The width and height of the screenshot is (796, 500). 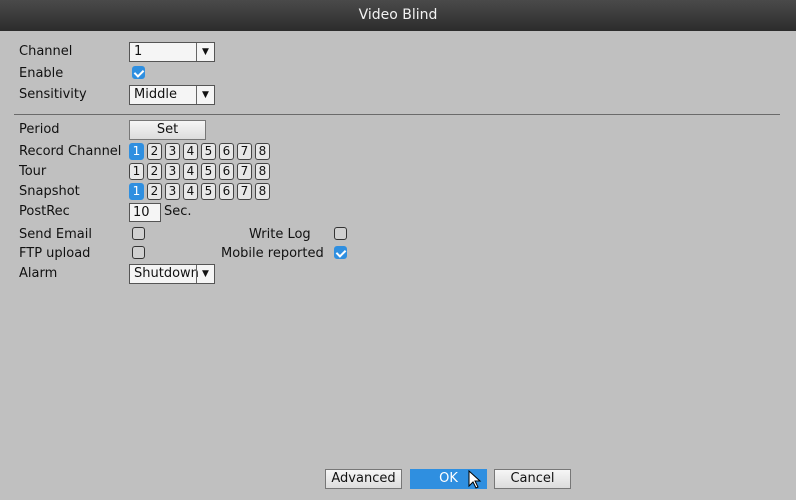 I want to click on dialog-title: Video Blind, so click(x=398, y=15).